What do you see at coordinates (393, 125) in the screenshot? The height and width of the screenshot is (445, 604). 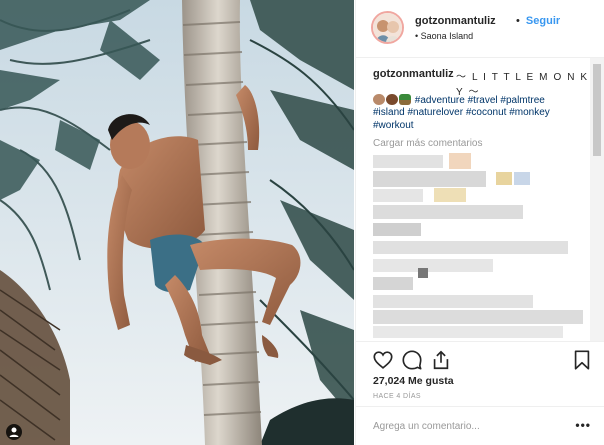 I see `hashtags-text-3: #workout` at bounding box center [393, 125].